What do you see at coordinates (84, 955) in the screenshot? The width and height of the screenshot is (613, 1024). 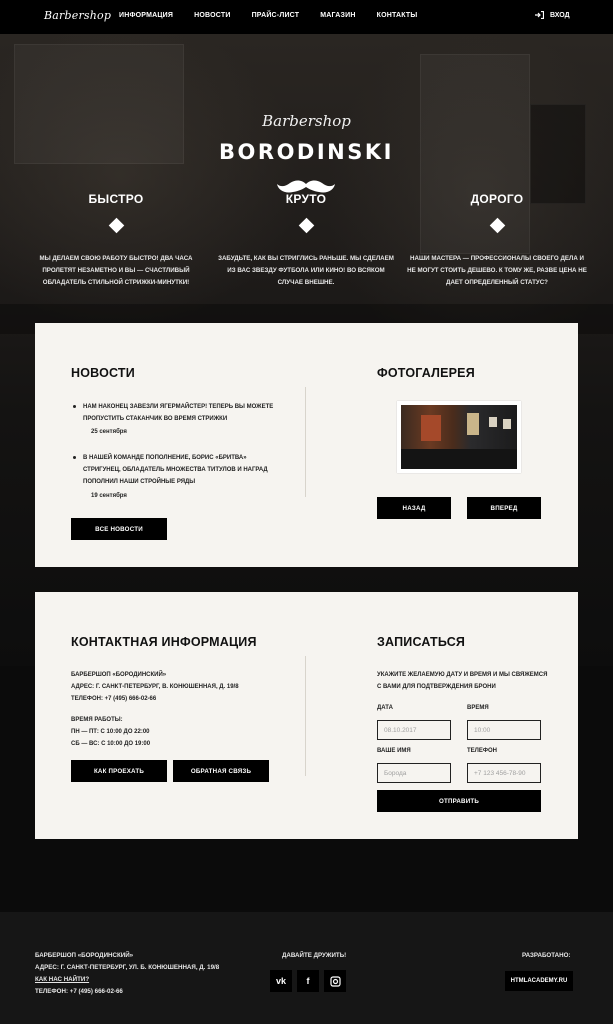 I see `footer-name: БАРБЕРШОП «БОРОДИНСКИЙ»` at bounding box center [84, 955].